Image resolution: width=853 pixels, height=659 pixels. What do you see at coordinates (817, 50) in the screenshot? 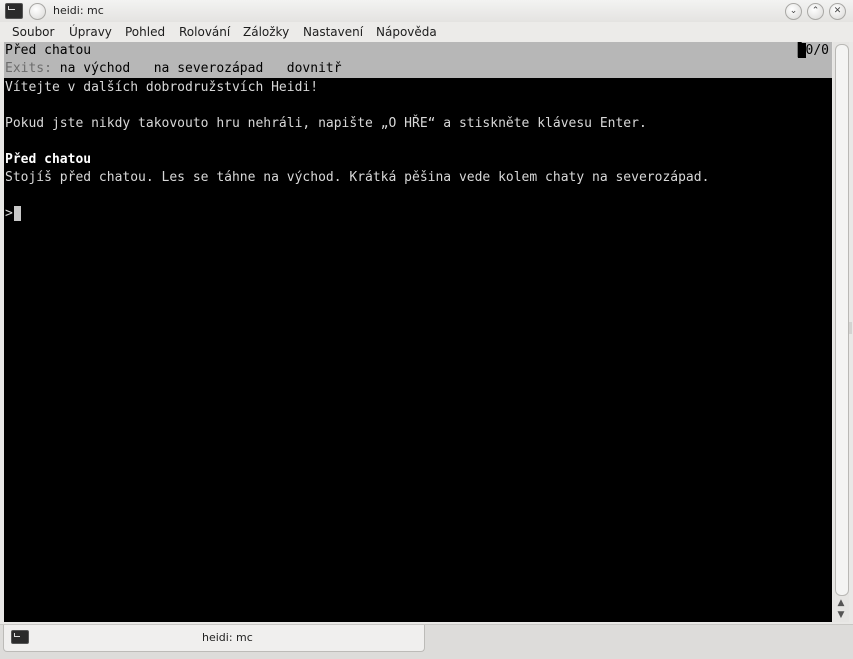
I see `score-value: 0/0` at bounding box center [817, 50].